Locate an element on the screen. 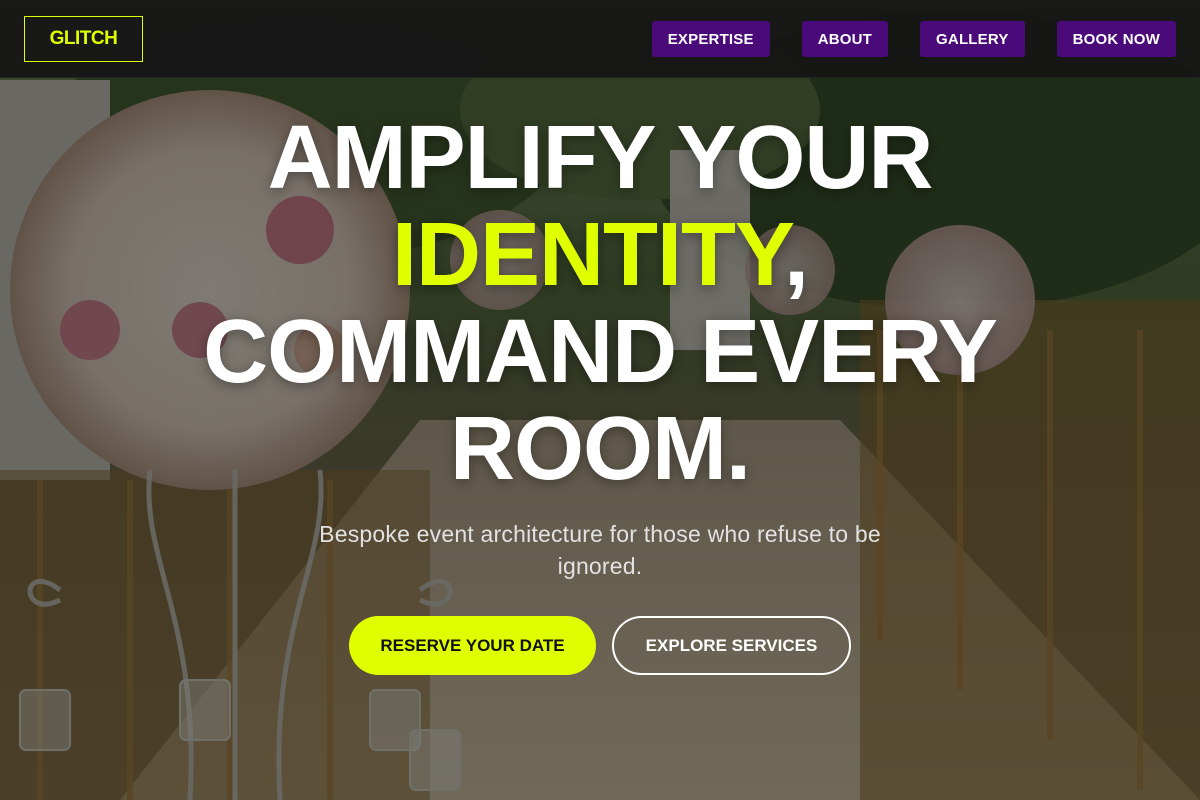 The width and height of the screenshot is (1200, 800). headline-line-4: ROOM. is located at coordinates (600, 449).